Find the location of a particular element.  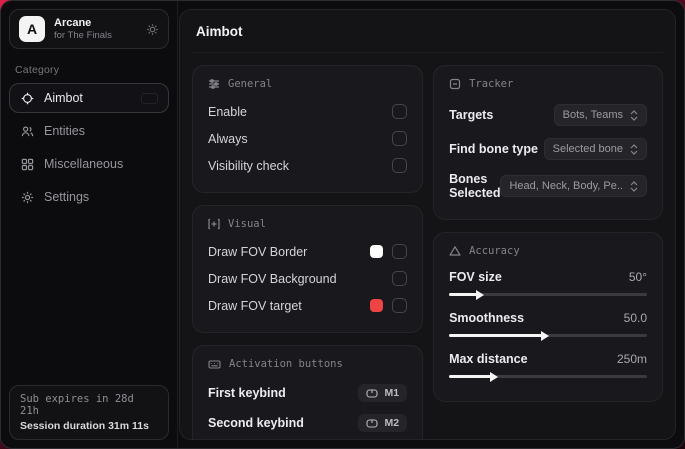

bones-selected-select: Head, Neck, Body, Pe.. is located at coordinates (573, 186).